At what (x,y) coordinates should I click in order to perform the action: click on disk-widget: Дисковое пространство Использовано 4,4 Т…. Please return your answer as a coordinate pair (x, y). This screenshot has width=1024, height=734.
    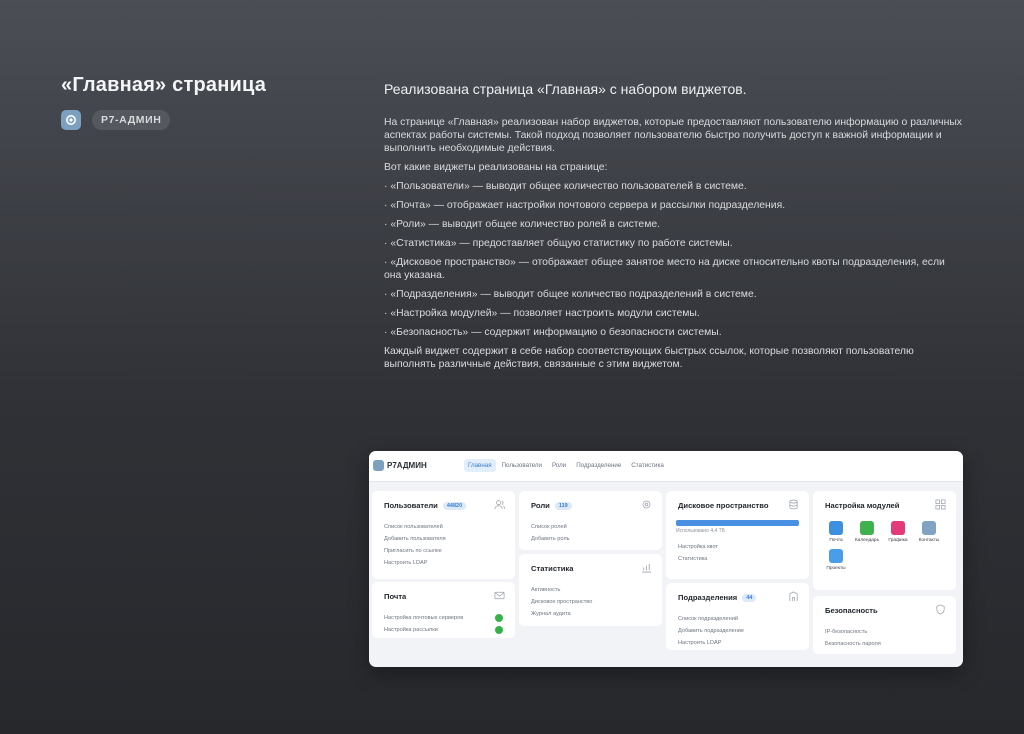
    Looking at the image, I should click on (737, 535).